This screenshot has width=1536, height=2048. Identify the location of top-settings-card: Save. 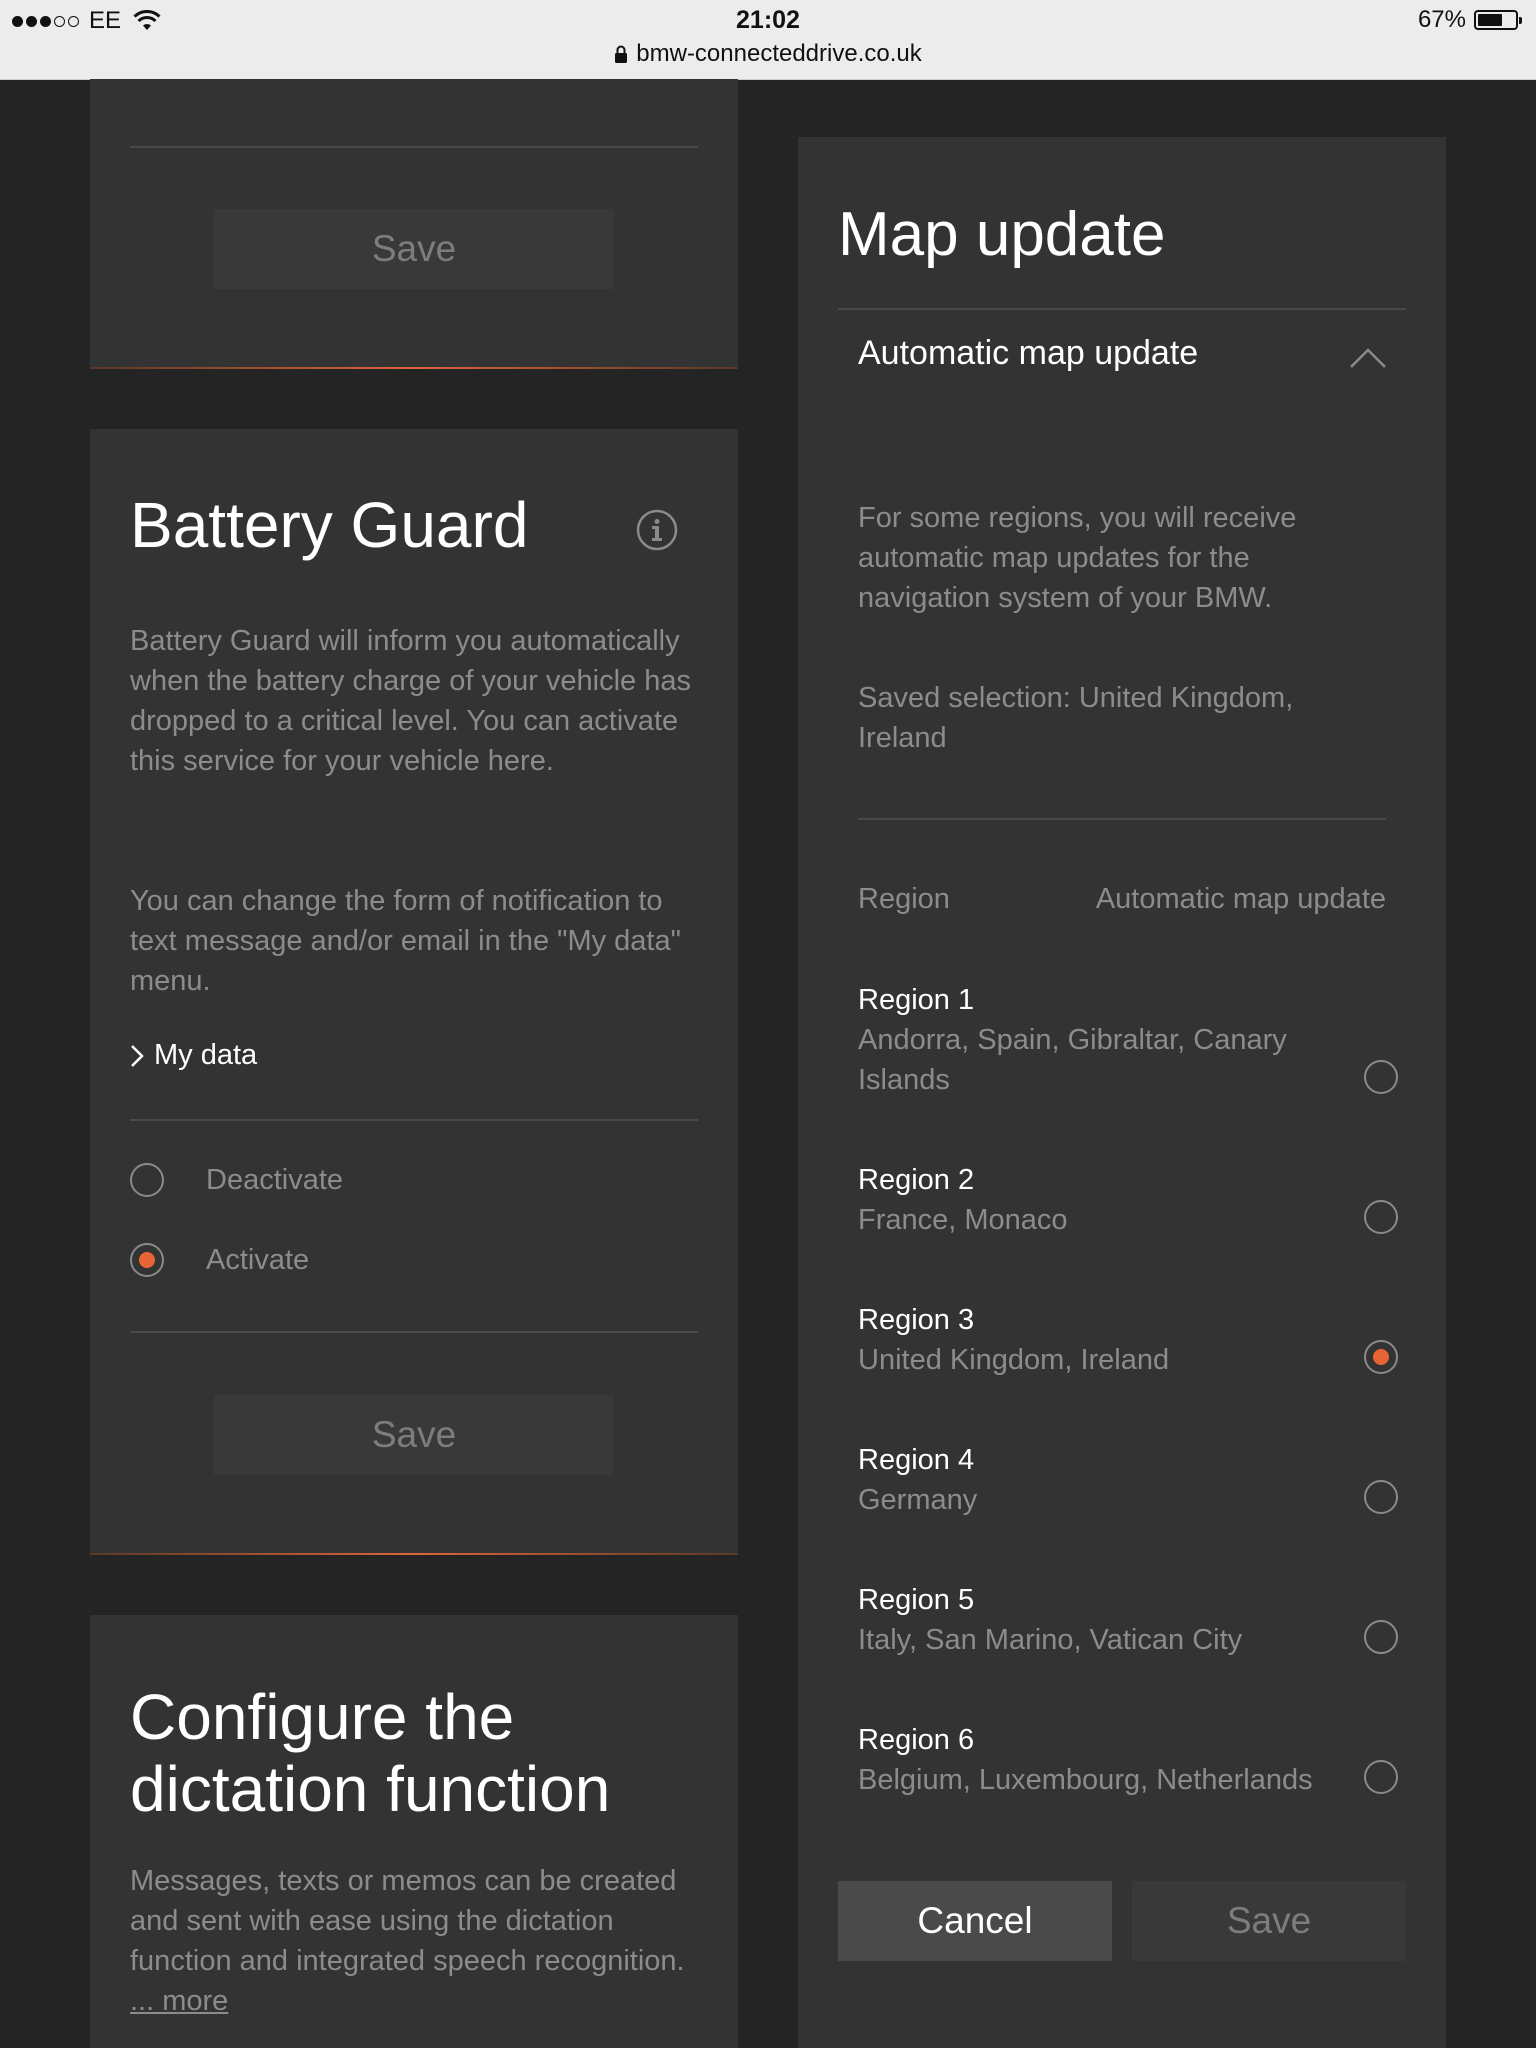
(414, 224).